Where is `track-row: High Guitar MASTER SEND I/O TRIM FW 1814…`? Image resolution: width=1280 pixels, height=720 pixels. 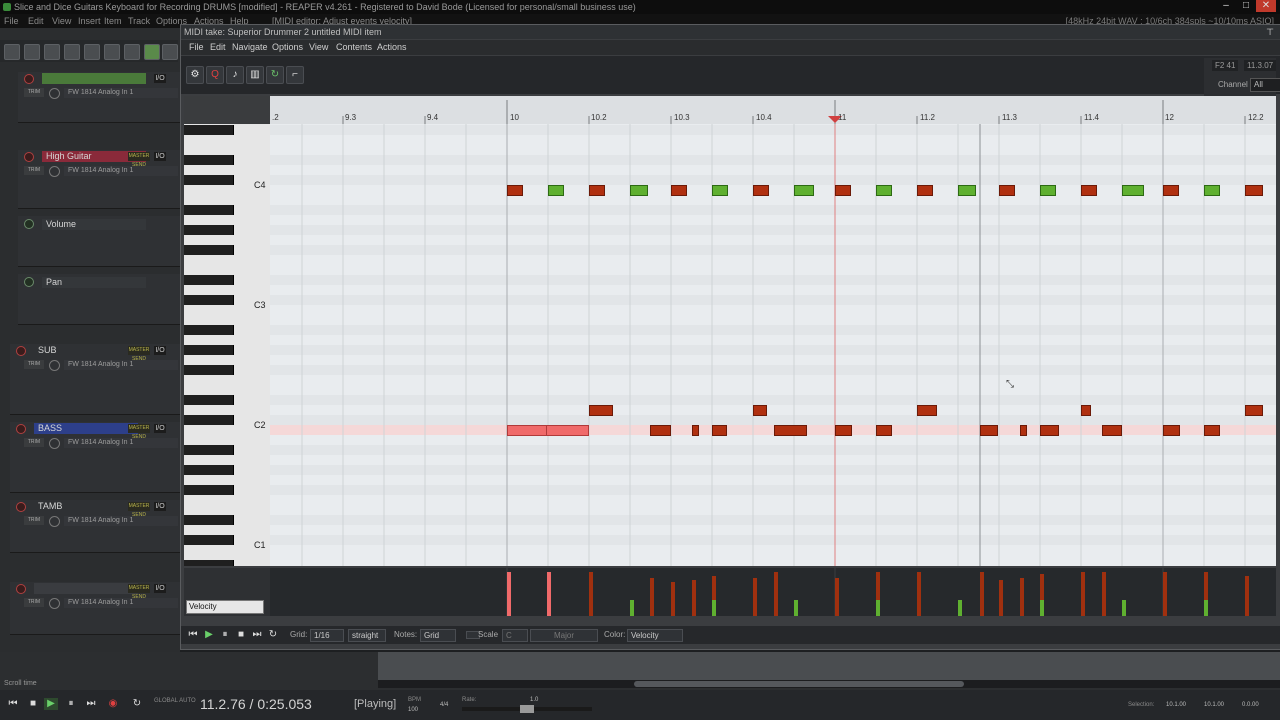
track-row: High Guitar MASTER SEND I/O TRIM FW 1814… is located at coordinates (103, 179).